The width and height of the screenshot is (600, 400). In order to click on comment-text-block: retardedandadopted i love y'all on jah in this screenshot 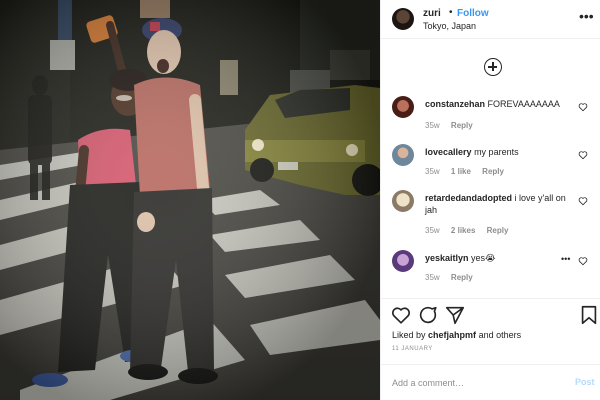, I will do `click(500, 204)`.